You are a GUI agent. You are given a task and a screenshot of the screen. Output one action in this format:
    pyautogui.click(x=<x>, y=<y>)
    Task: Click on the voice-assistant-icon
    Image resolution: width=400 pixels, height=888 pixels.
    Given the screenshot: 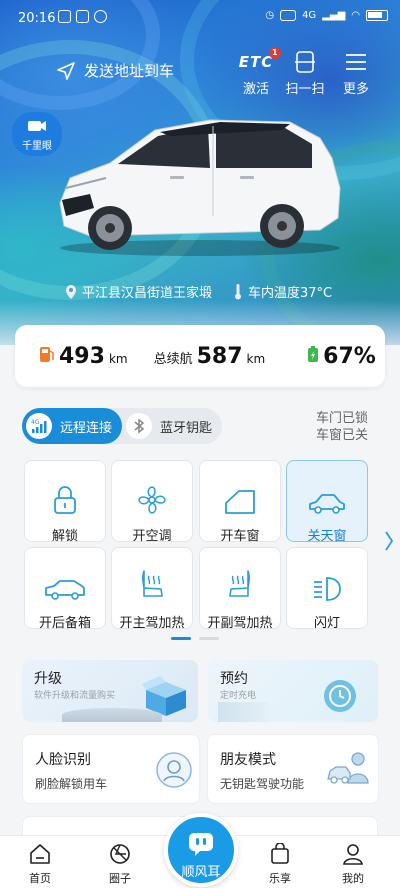 What is the action you would take?
    pyautogui.click(x=201, y=844)
    